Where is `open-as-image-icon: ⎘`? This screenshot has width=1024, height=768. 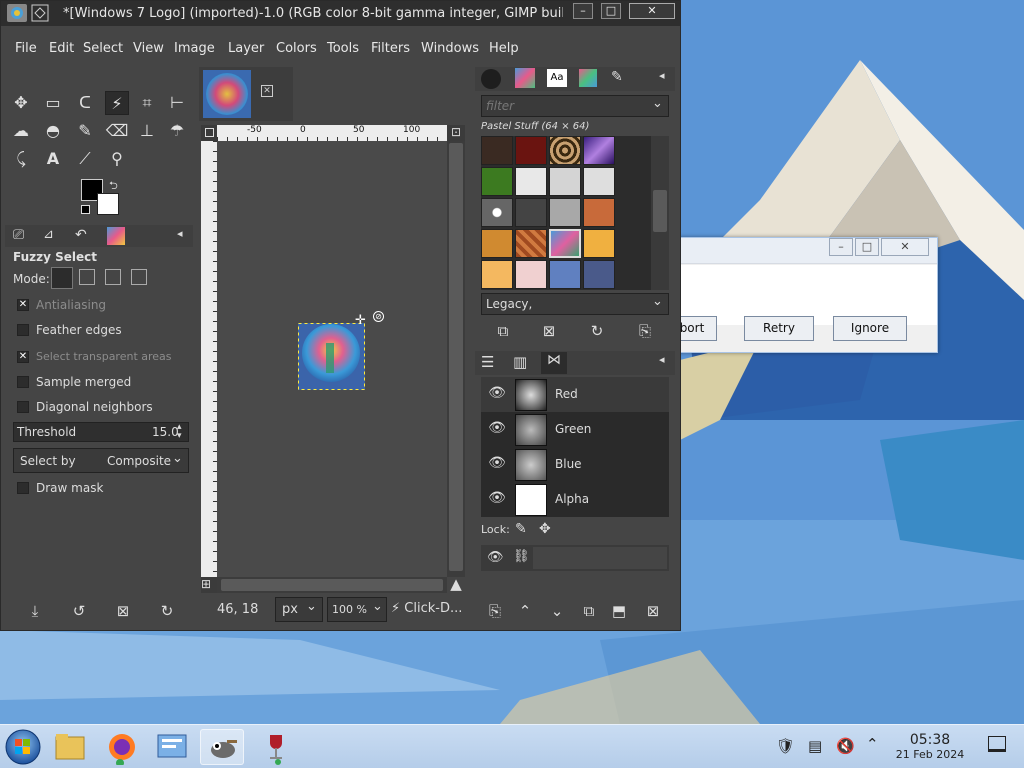 open-as-image-icon: ⎘ is located at coordinates (645, 331).